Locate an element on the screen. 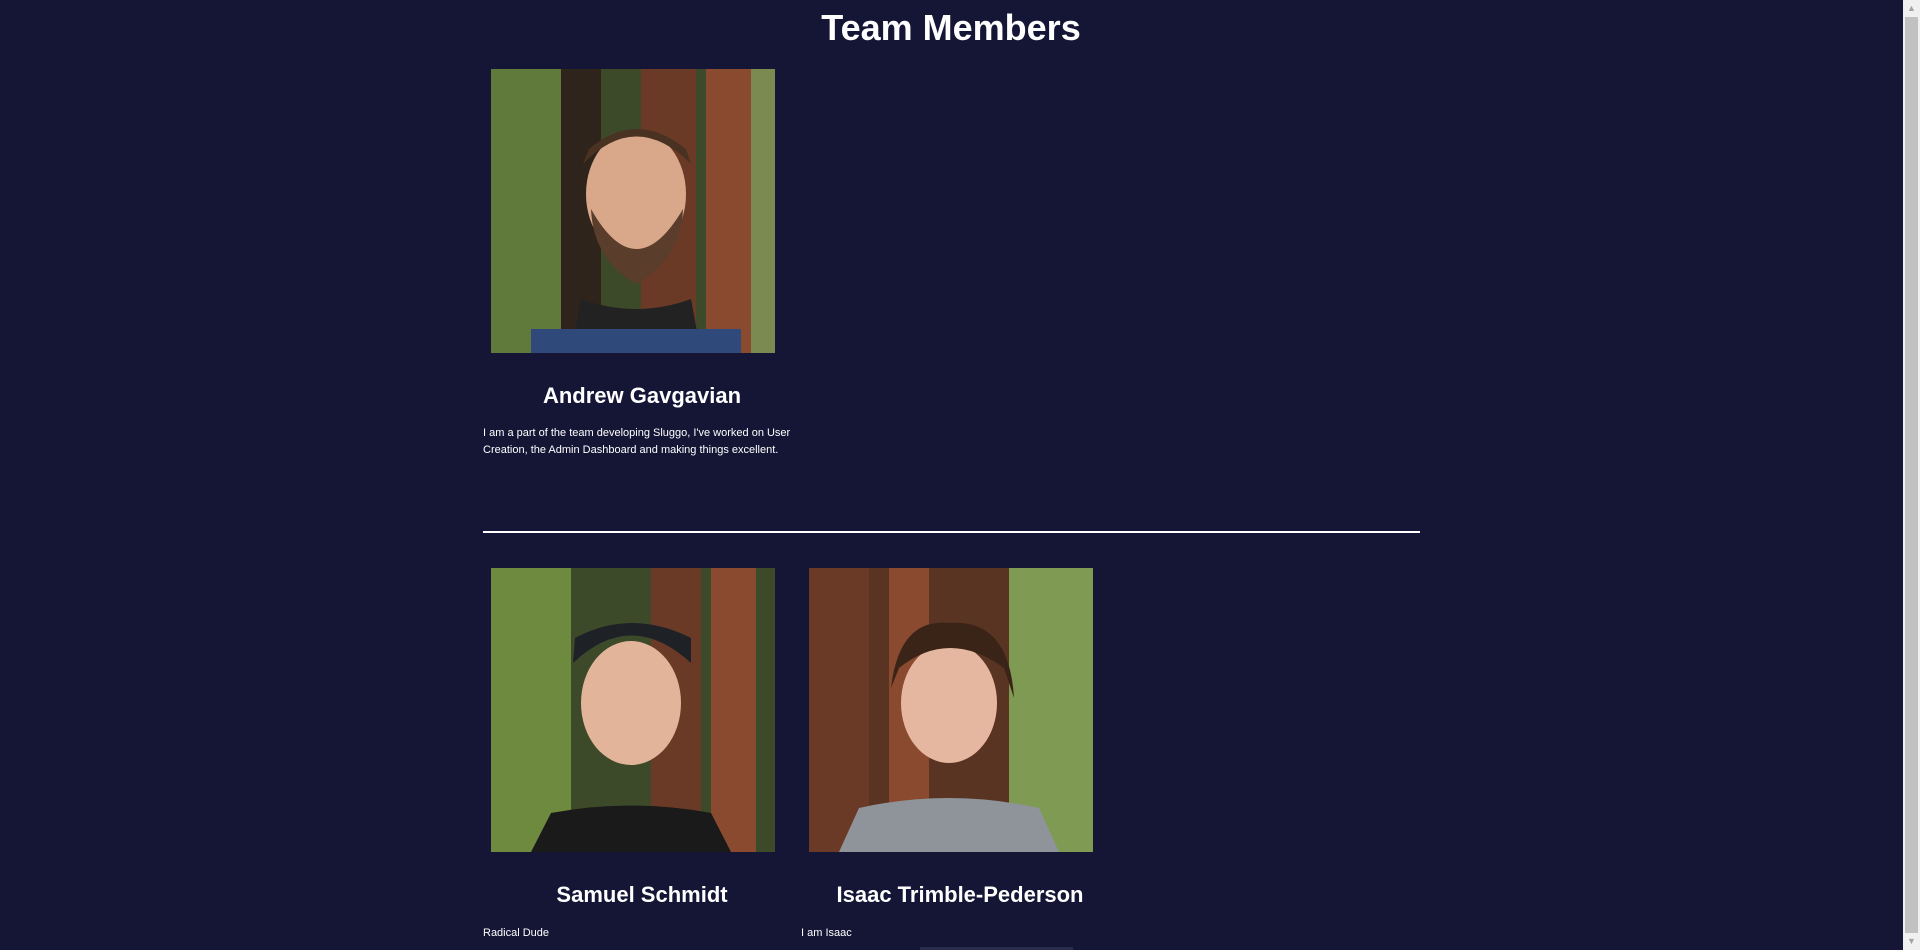  member-bio: I am Isaac is located at coordinates (826, 933).